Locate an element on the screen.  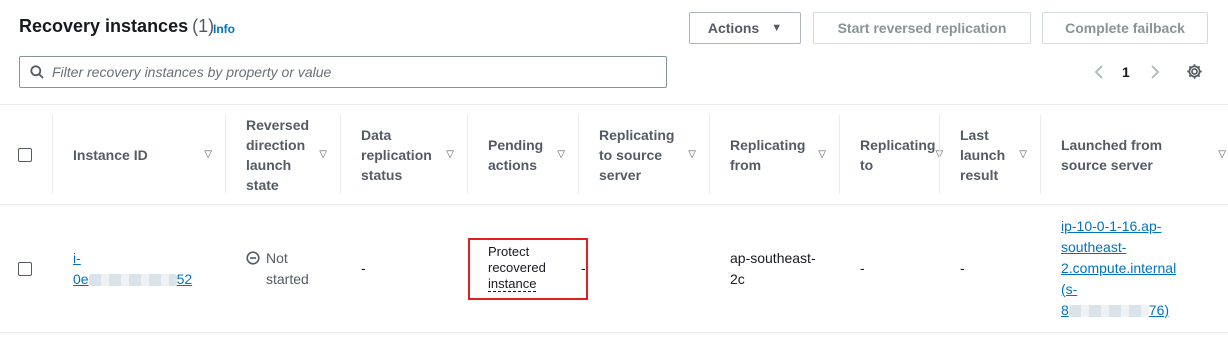
select-all-header is located at coordinates (26, 154).